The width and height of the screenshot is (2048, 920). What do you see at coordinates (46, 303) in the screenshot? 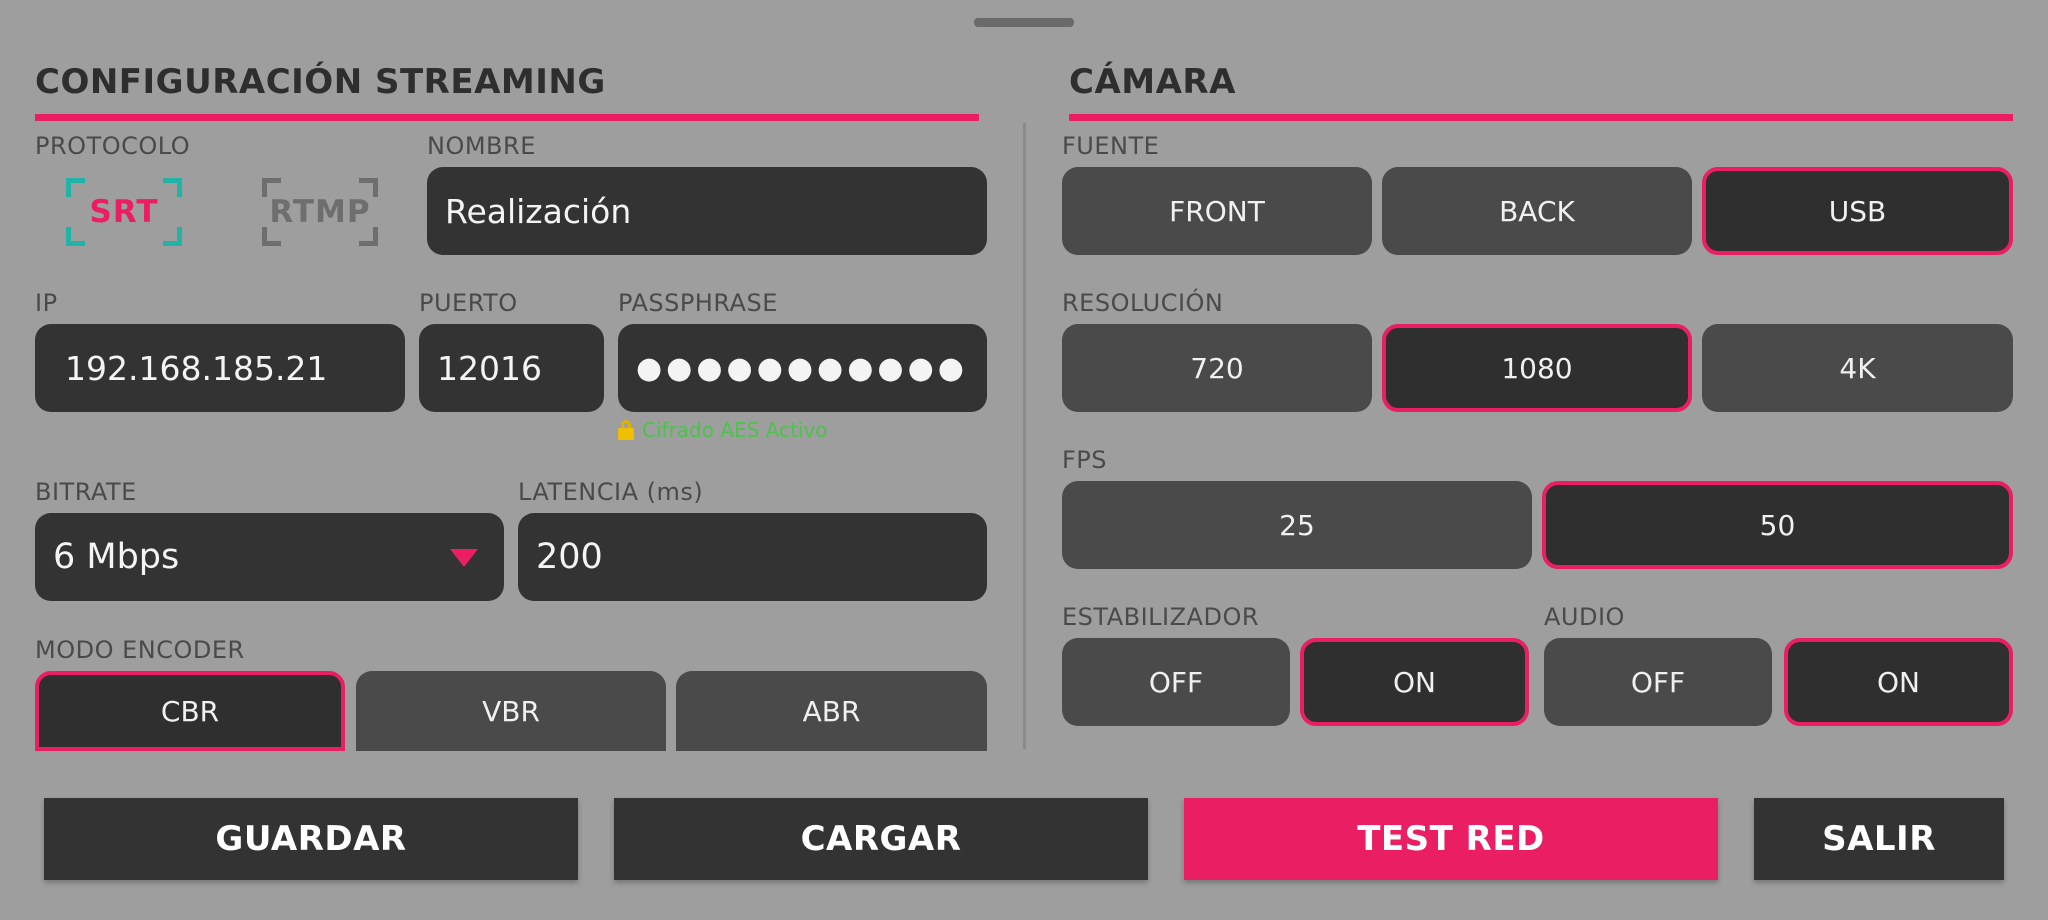
I see `ip-label: IP` at bounding box center [46, 303].